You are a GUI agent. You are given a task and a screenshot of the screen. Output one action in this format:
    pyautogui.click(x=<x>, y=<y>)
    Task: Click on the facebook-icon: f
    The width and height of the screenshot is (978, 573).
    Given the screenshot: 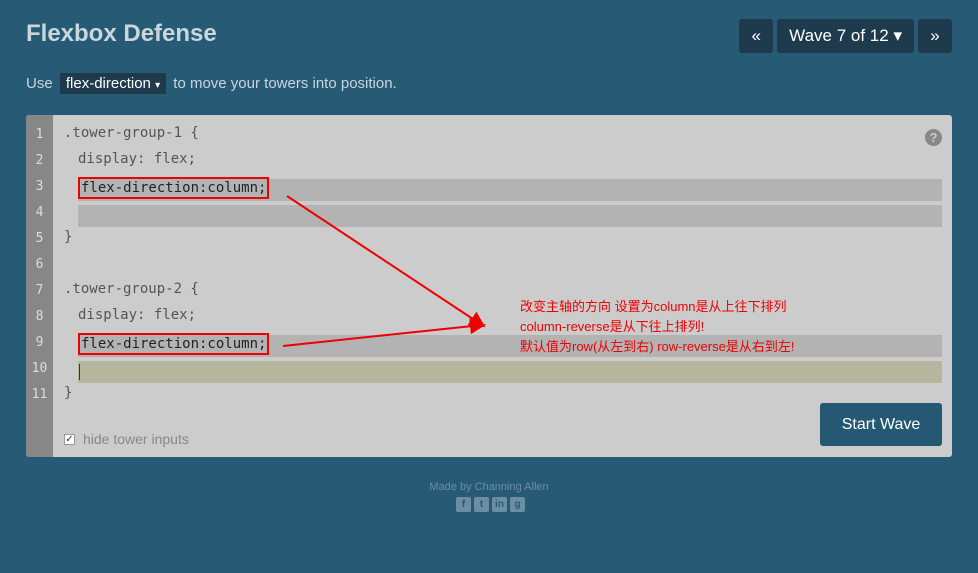 What is the action you would take?
    pyautogui.click(x=463, y=504)
    